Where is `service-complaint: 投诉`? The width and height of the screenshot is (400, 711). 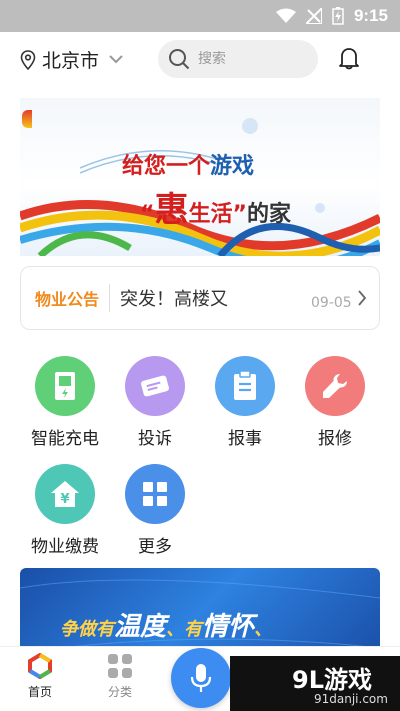 service-complaint: 投诉 is located at coordinates (155, 402).